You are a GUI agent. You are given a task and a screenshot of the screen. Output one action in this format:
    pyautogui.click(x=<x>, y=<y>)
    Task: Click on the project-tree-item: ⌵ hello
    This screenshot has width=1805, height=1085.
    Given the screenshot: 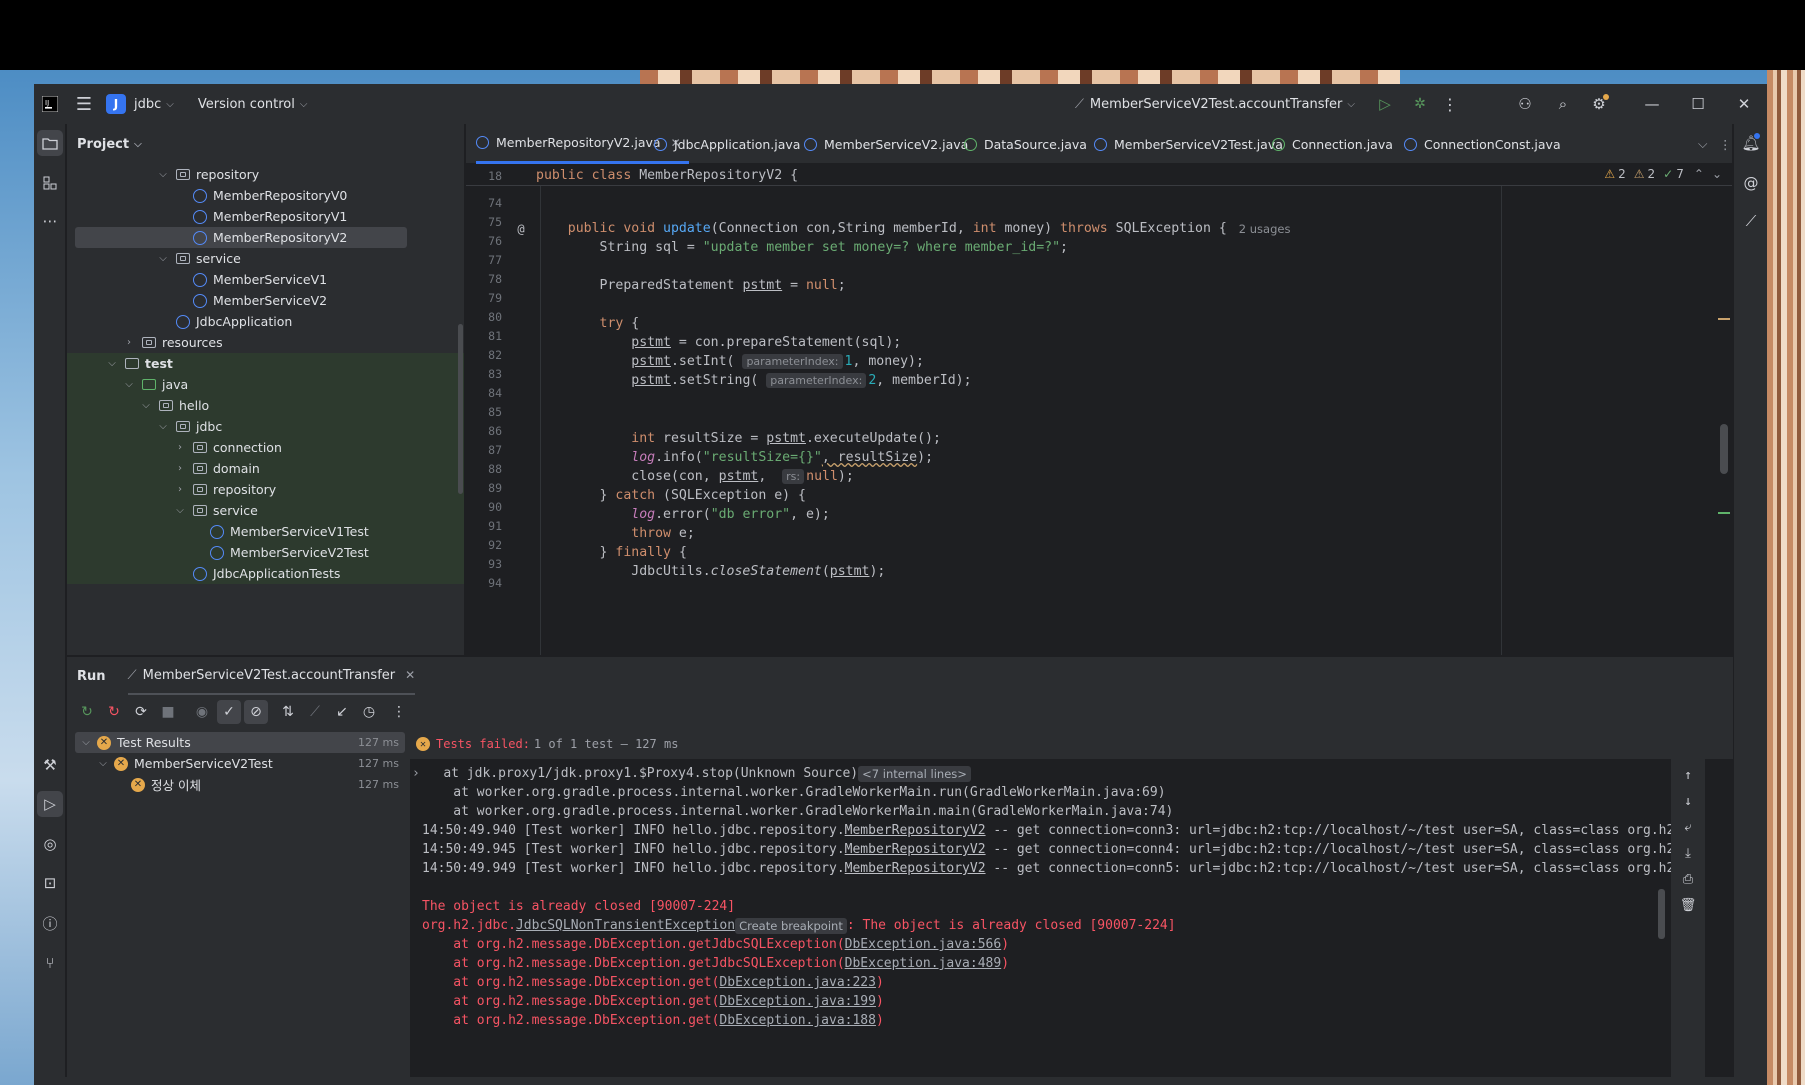 What is the action you would take?
    pyautogui.click(x=265, y=405)
    